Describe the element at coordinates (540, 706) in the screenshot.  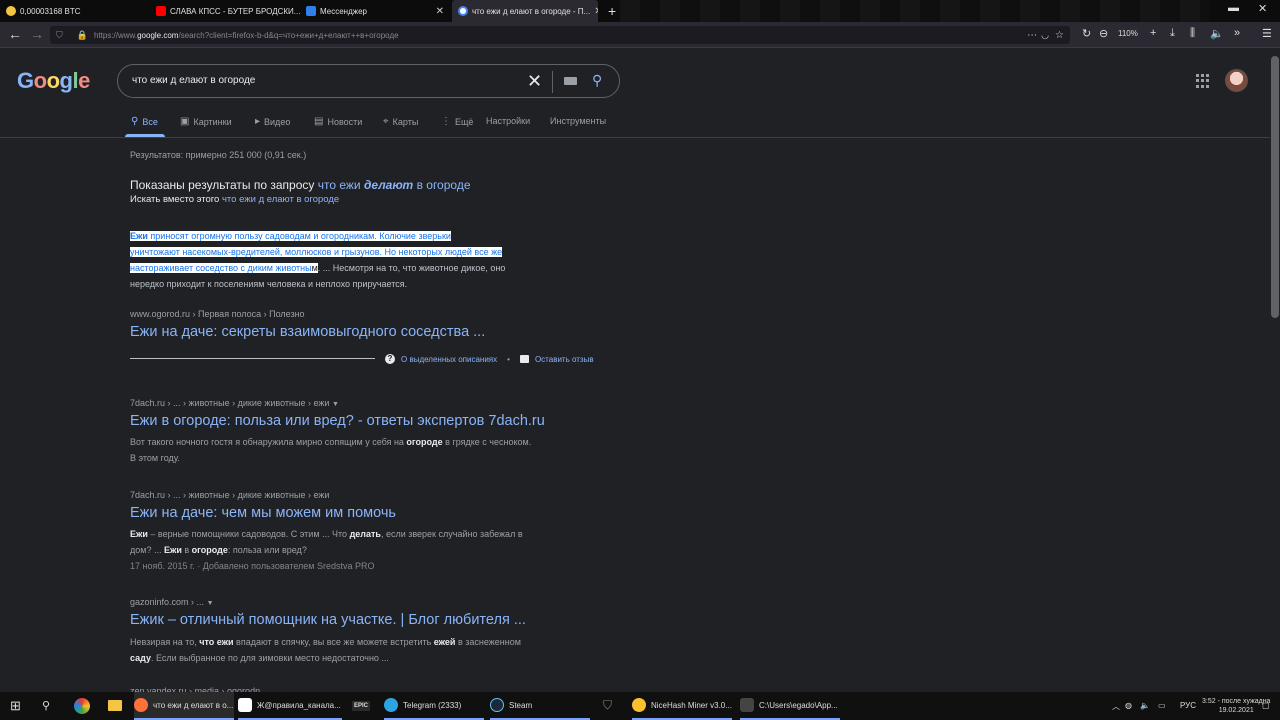
I see `taskbar-steam: Steam` at that location.